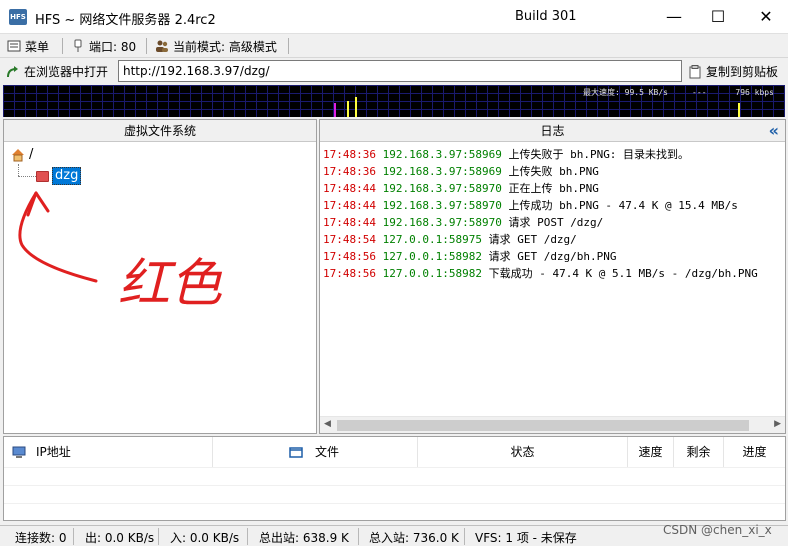 The image size is (788, 546). Describe the element at coordinates (53, 452) in the screenshot. I see `col-ip-label: IP地址` at that location.